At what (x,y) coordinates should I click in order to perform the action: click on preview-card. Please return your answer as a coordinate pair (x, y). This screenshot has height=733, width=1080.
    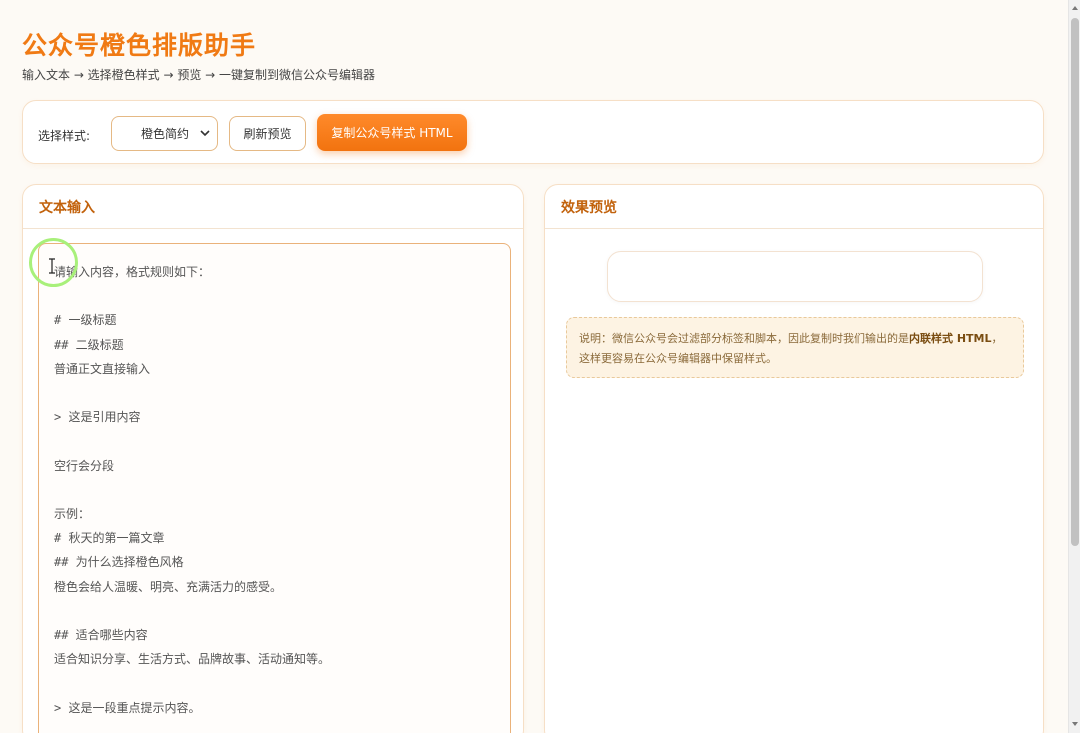
    Looking at the image, I should click on (795, 276).